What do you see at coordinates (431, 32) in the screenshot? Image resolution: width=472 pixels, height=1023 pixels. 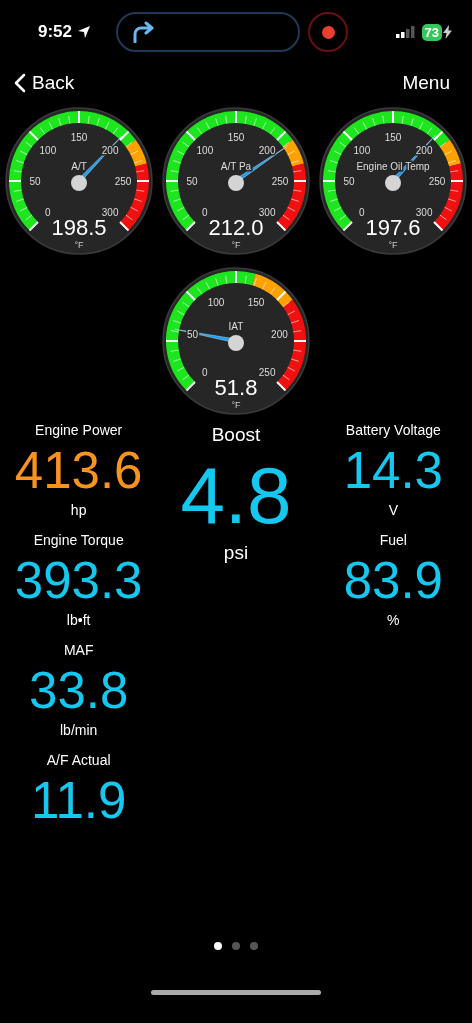 I see `battery-level: 73` at bounding box center [431, 32].